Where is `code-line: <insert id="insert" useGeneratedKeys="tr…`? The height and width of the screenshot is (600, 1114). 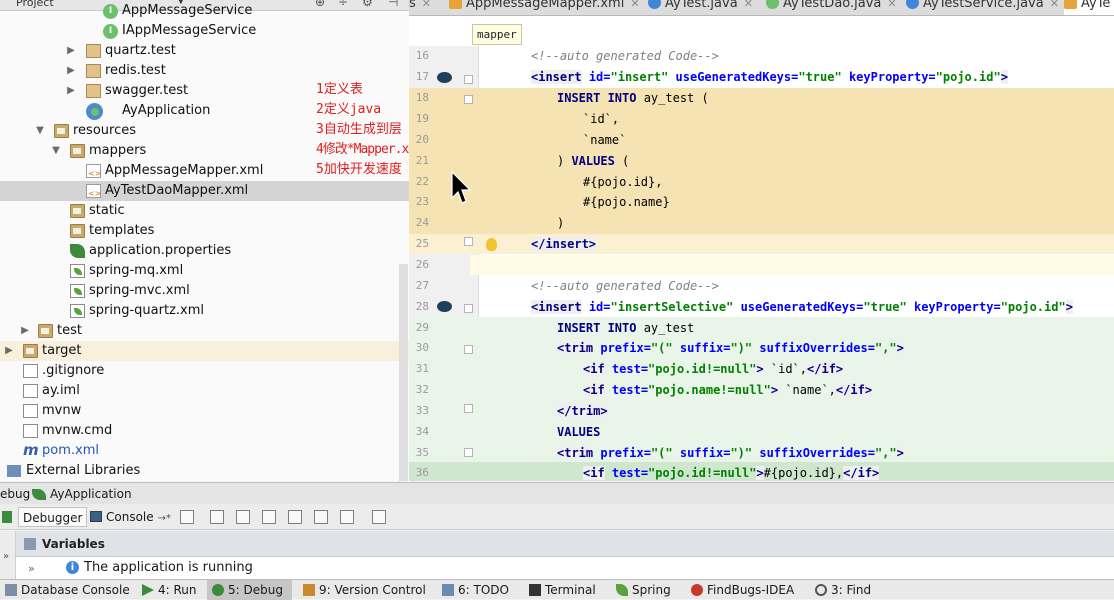
code-line: <insert id="insert" useGeneratedKeys="tr… is located at coordinates (769, 77).